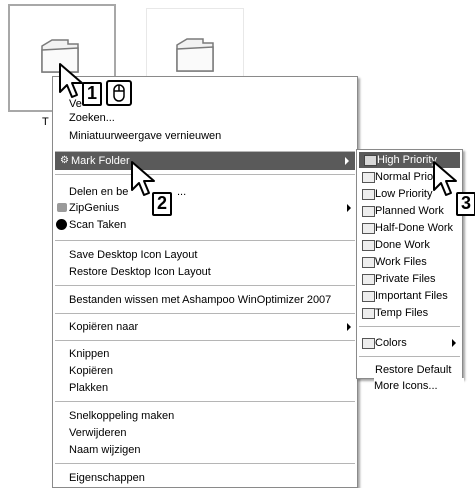  Describe the element at coordinates (205, 225) in the screenshot. I see `menu-item-scan: Scan Taken` at that location.